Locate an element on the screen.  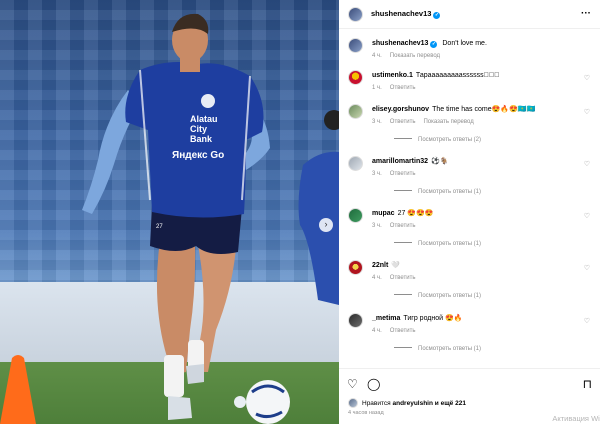
comment-username: mupac is located at coordinates (383, 213).